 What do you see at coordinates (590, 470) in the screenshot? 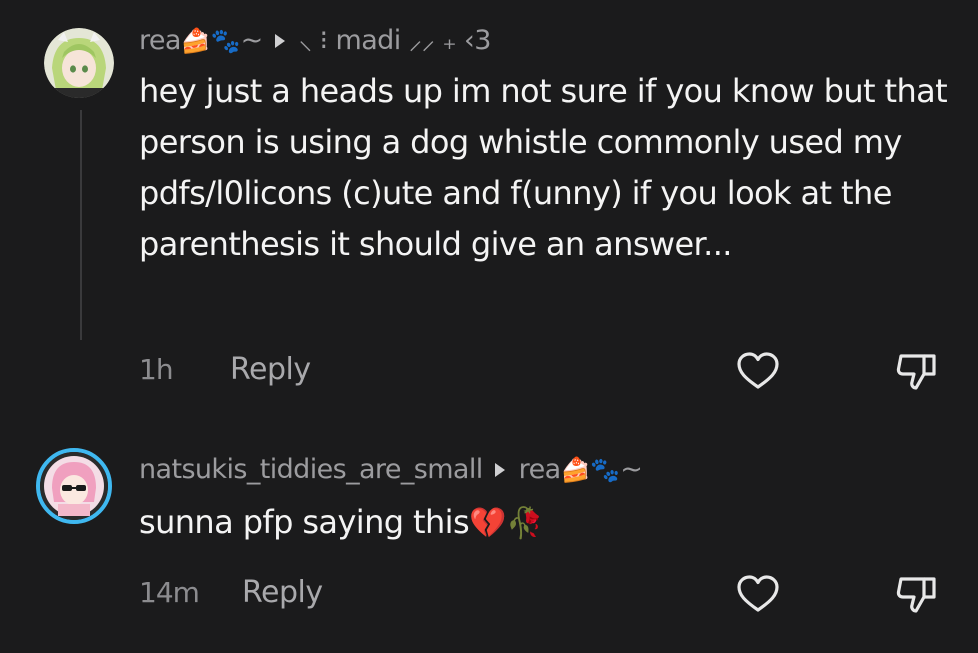
I see `reply-to-emoji: 🍰🐾` at bounding box center [590, 470].